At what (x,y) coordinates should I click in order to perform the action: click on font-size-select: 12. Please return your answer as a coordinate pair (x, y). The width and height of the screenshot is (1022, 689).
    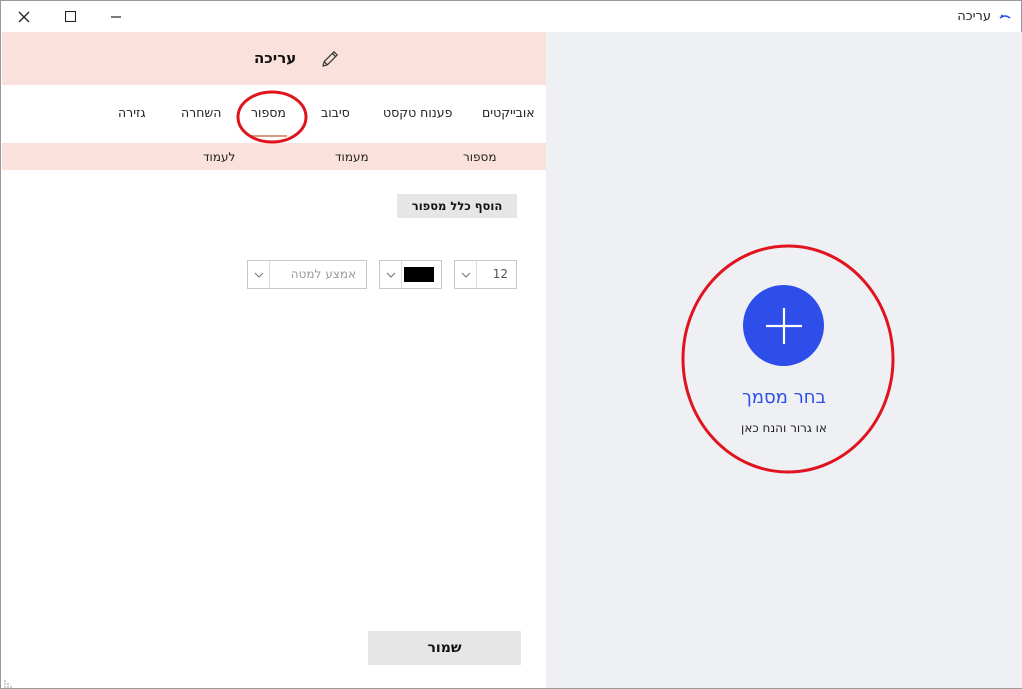
    Looking at the image, I should click on (485, 274).